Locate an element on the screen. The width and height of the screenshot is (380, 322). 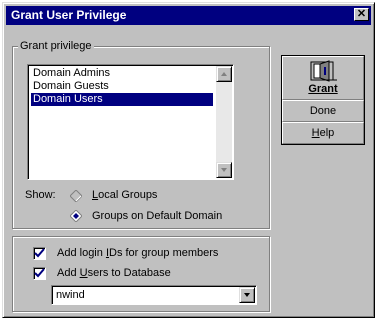
add-users-to-database-checkbox is located at coordinates (39, 273).